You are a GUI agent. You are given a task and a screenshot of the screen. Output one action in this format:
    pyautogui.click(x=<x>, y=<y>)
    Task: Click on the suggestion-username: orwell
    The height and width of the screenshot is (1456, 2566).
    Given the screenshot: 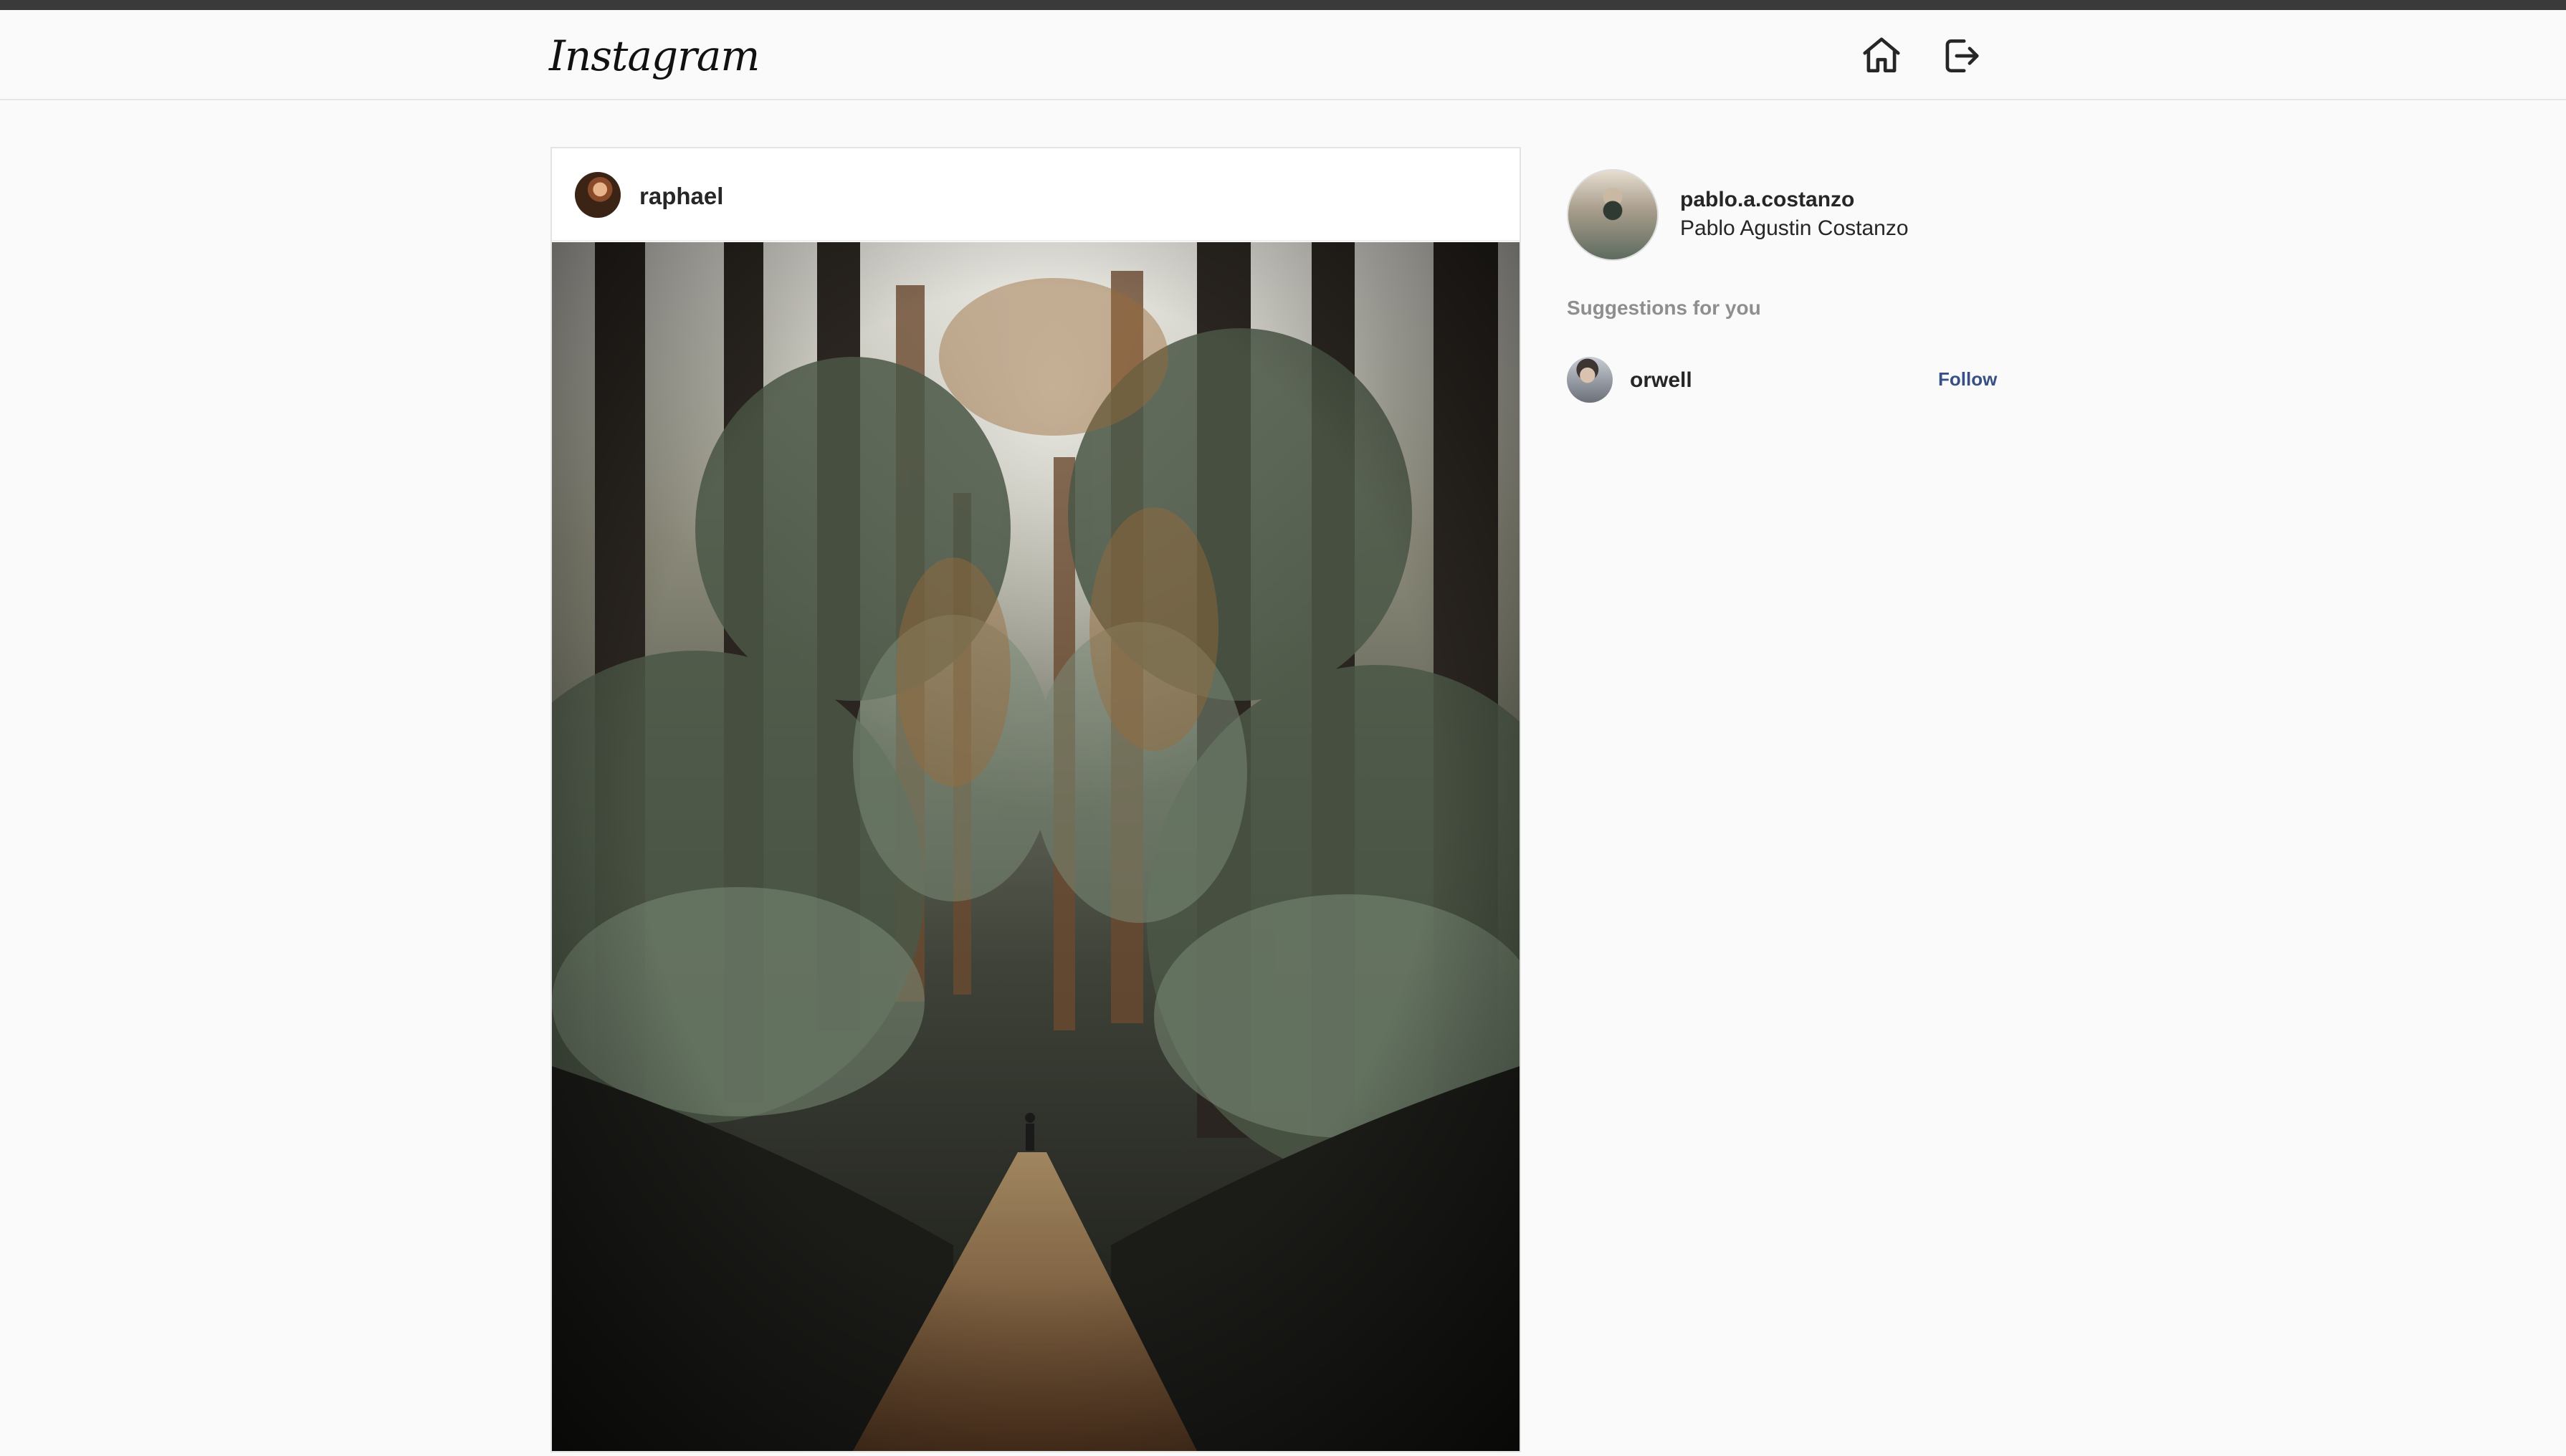 What is the action you would take?
    pyautogui.click(x=1661, y=380)
    